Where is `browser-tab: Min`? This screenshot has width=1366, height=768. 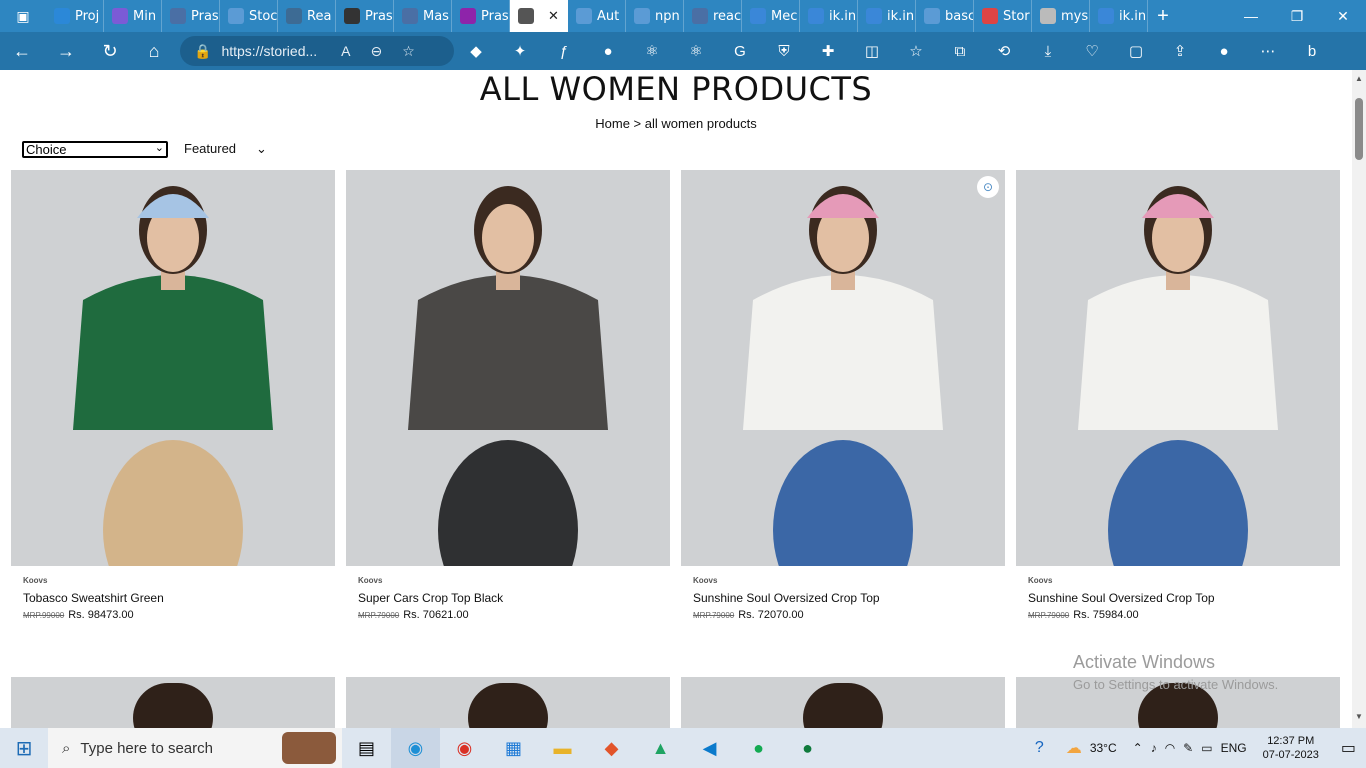
browser-tab: Min is located at coordinates (133, 16).